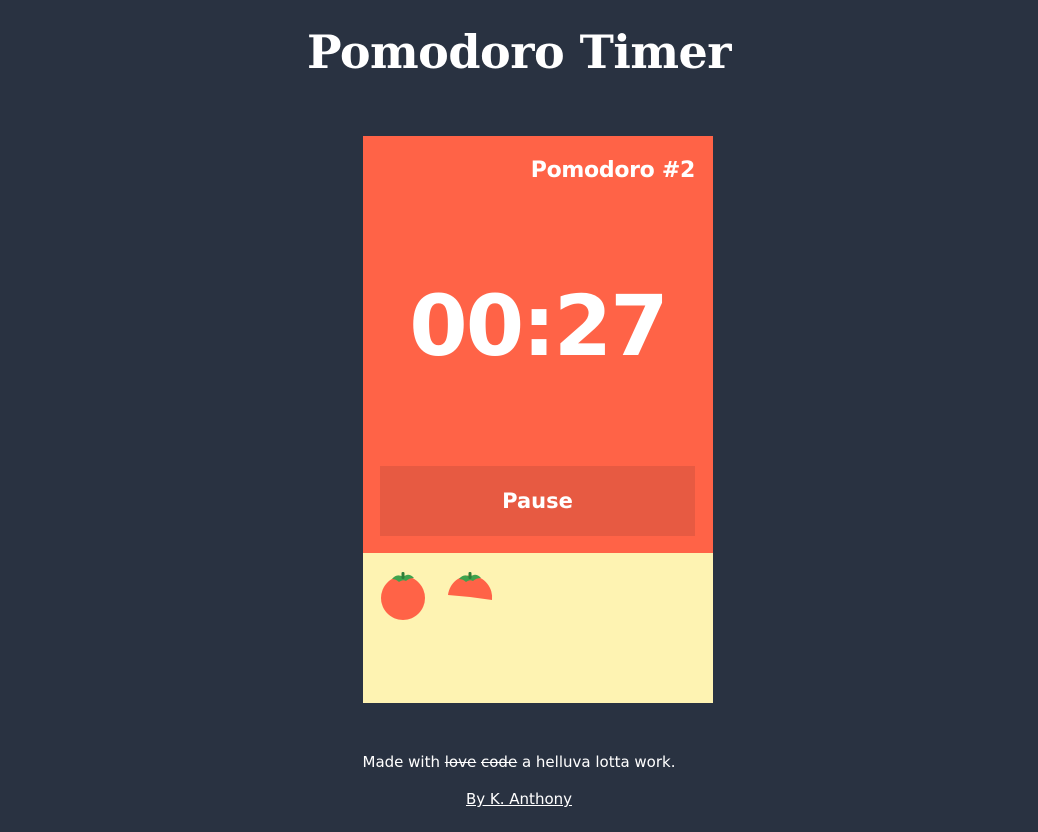 The image size is (1038, 832). What do you see at coordinates (470, 586) in the screenshot?
I see `partial-tomato-icon` at bounding box center [470, 586].